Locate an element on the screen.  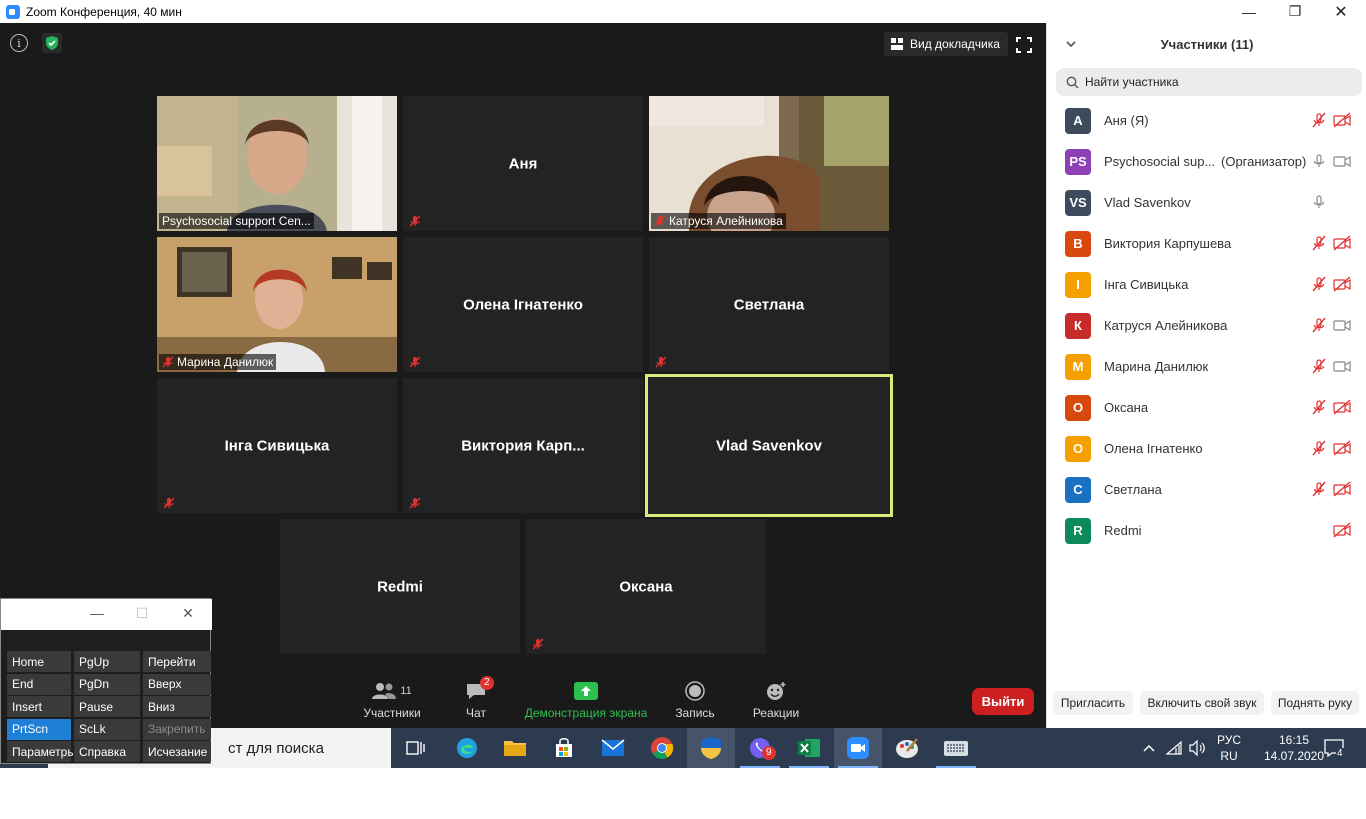
tile-name: Інга Сивицька is located at coordinates (277, 445).